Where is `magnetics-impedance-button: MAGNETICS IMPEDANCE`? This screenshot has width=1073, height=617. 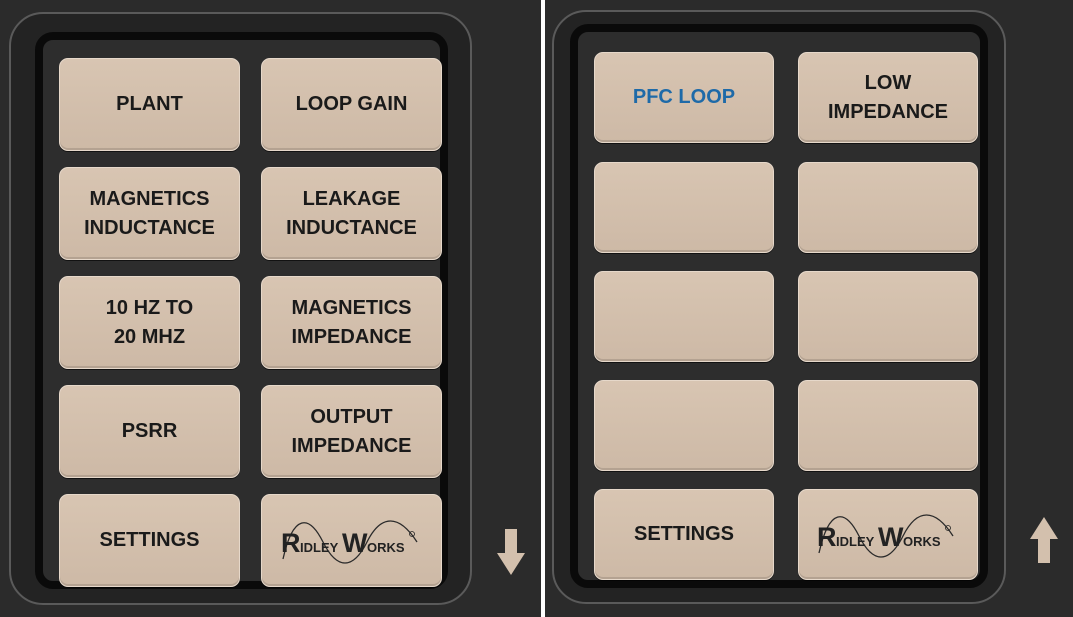 magnetics-impedance-button: MAGNETICS IMPEDANCE is located at coordinates (351, 322).